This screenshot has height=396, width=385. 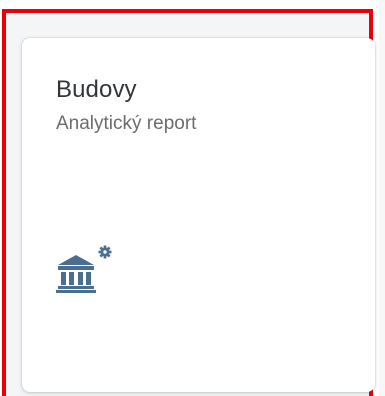 I want to click on window-edge, so click(x=382, y=198).